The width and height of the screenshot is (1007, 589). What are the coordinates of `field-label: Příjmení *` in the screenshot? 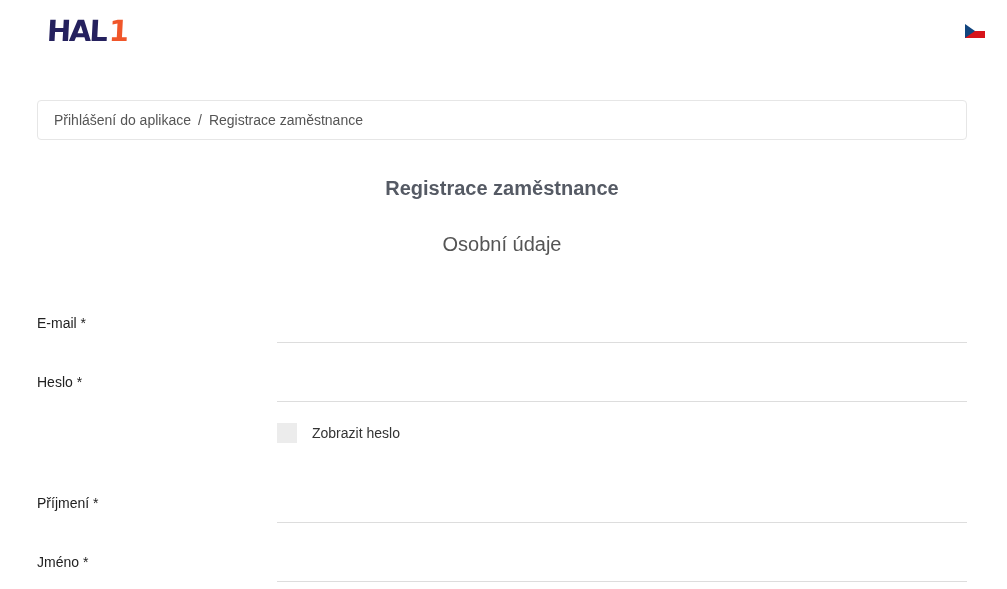 It's located at (68, 504).